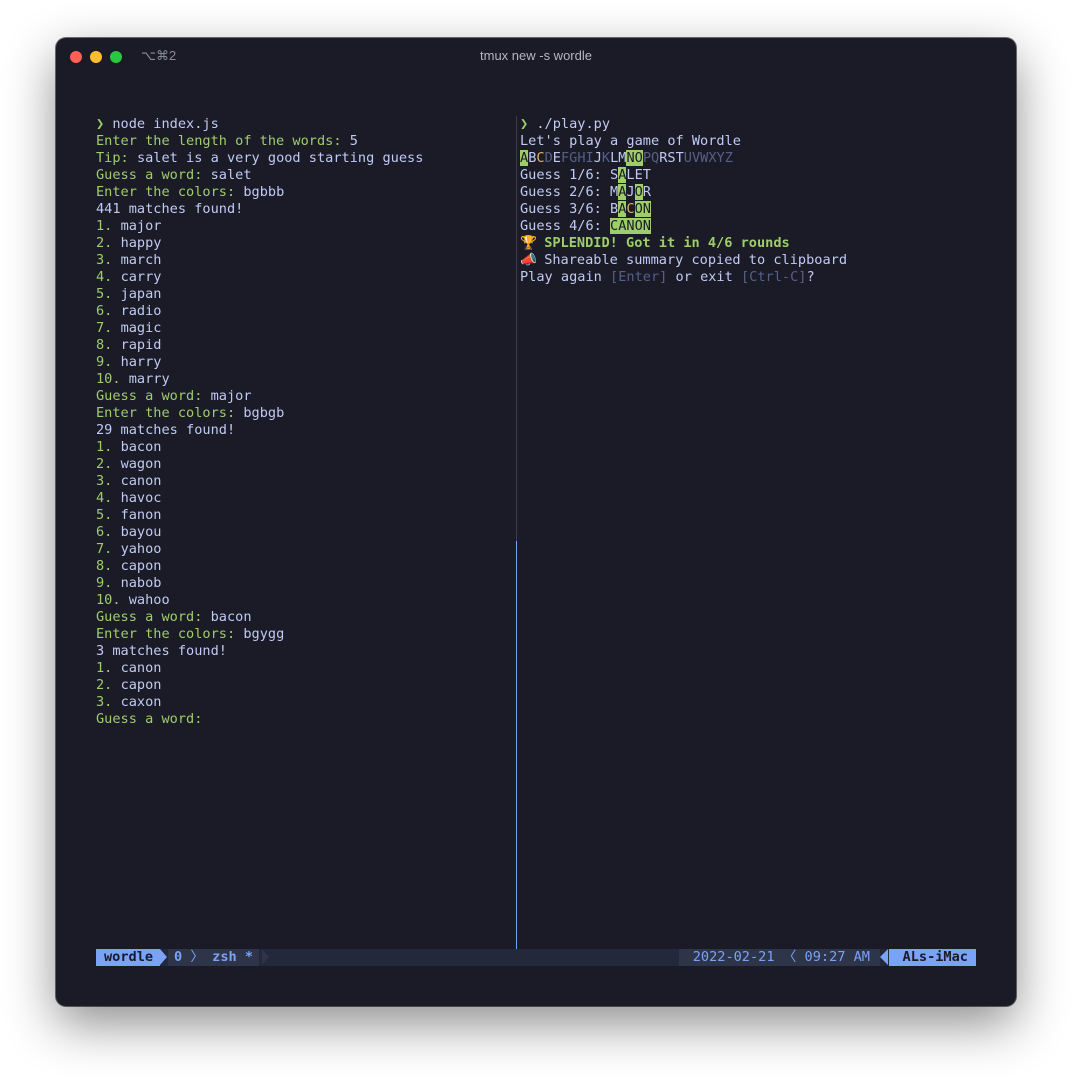 The height and width of the screenshot is (1080, 1072). Describe the element at coordinates (141, 464) in the screenshot. I see `result-word: wagon` at that location.